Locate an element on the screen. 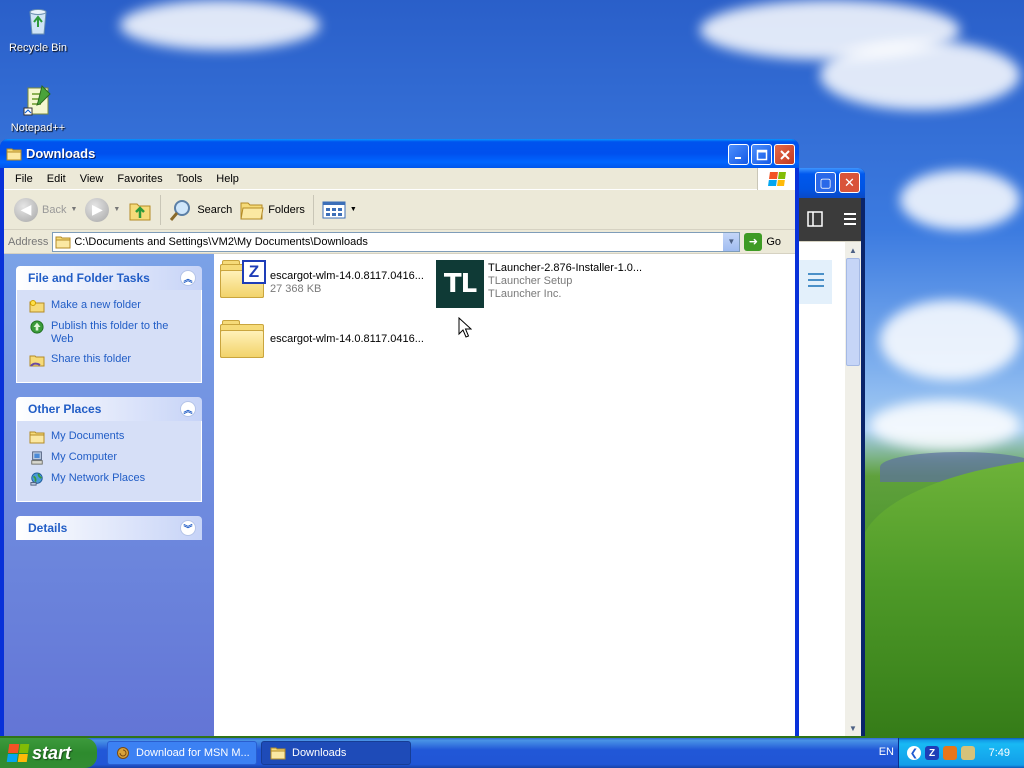 This screenshot has height=768, width=1024. publish-folder-link: Publish this folder to the Web is located at coordinates (110, 333).